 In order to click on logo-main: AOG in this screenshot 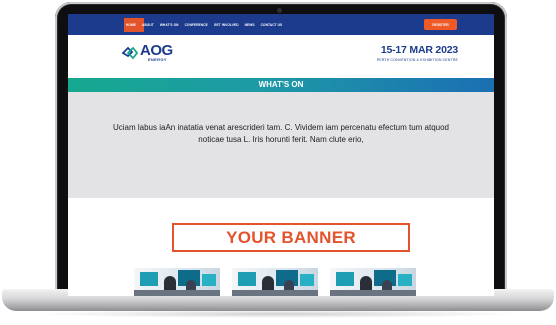, I will do `click(156, 50)`.